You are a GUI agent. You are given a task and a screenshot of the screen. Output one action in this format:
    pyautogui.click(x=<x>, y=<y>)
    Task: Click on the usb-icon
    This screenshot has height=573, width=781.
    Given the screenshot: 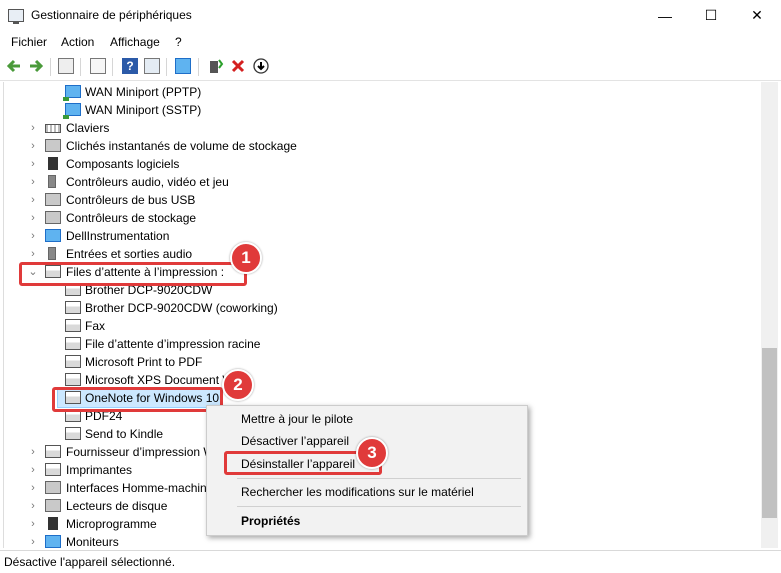 What is the action you would take?
    pyautogui.click(x=53, y=199)
    